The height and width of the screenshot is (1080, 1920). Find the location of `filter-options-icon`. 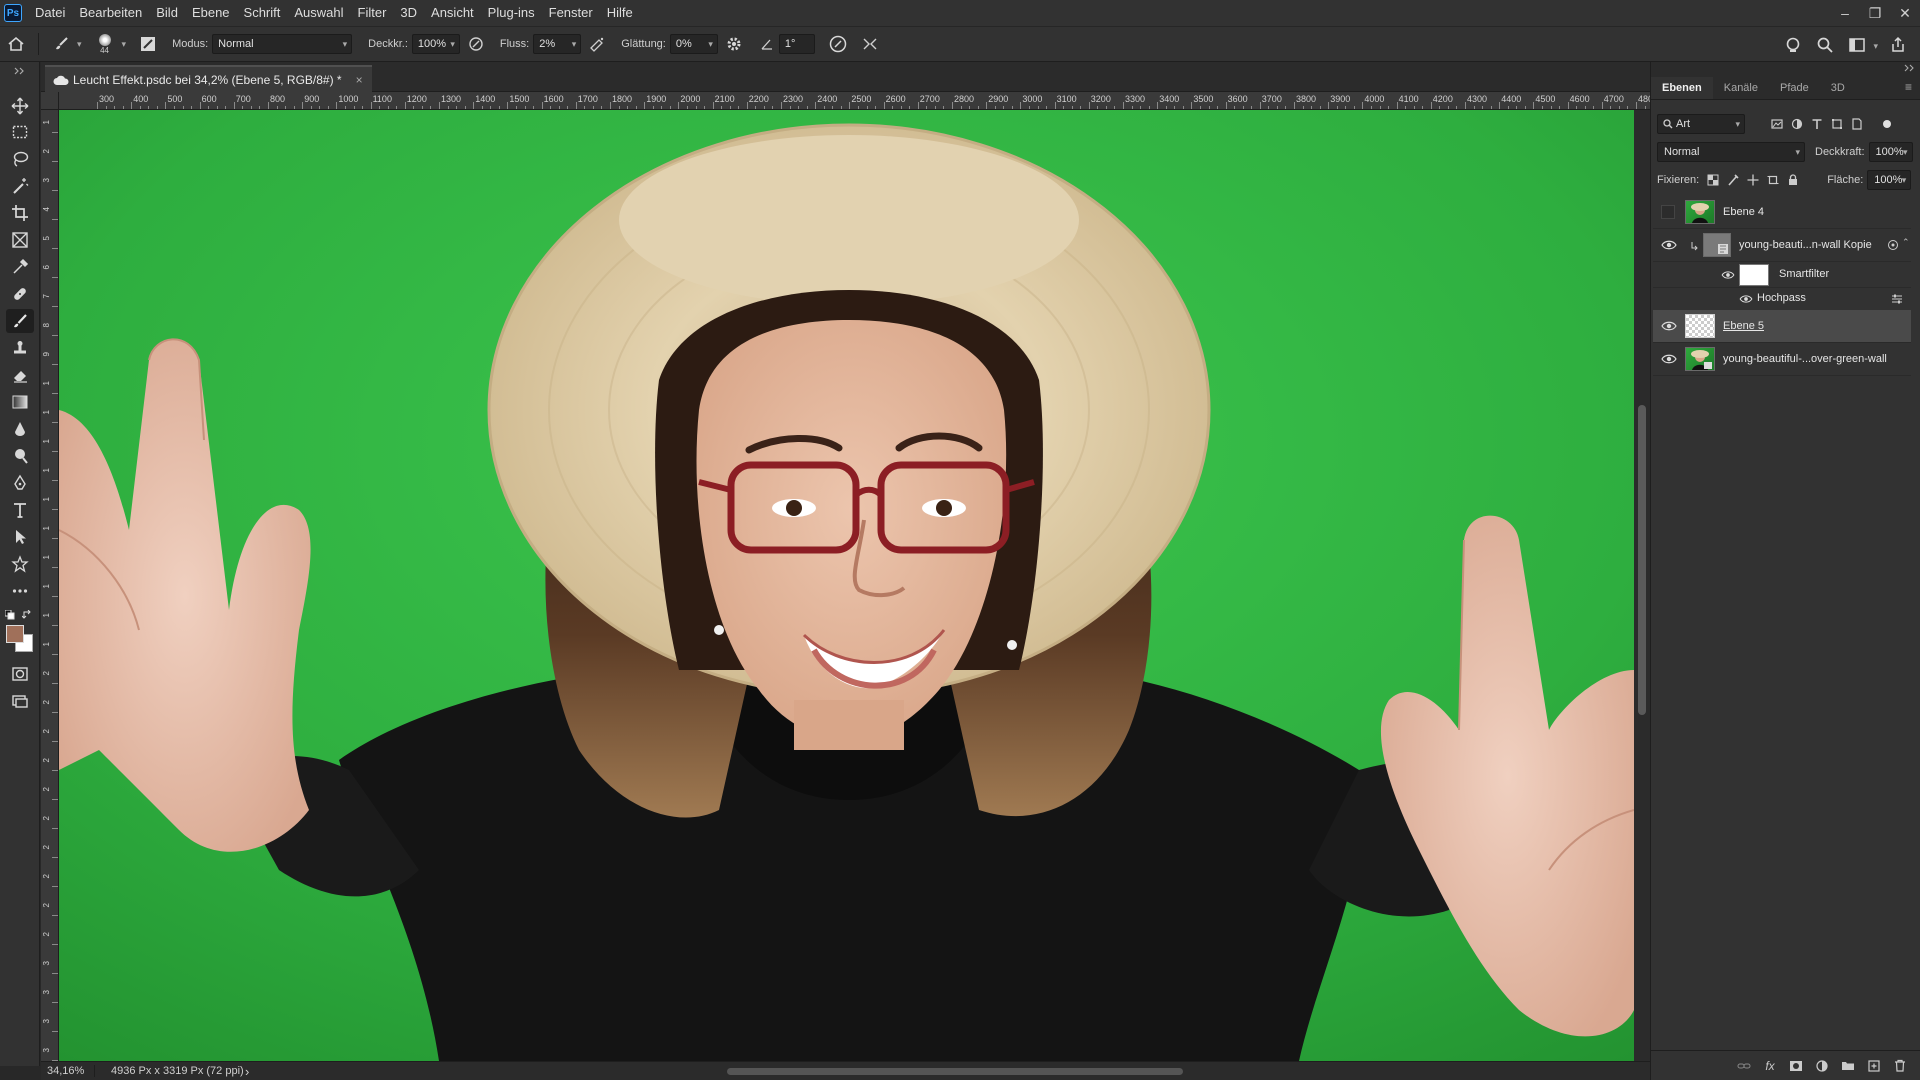

filter-options-icon is located at coordinates (1897, 299).